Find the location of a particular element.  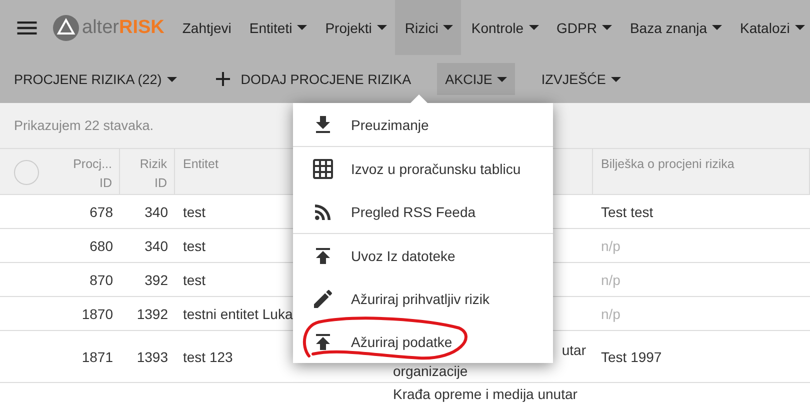

toolbar-button: DODAJ PROCJENE RIZIKA is located at coordinates (311, 79).